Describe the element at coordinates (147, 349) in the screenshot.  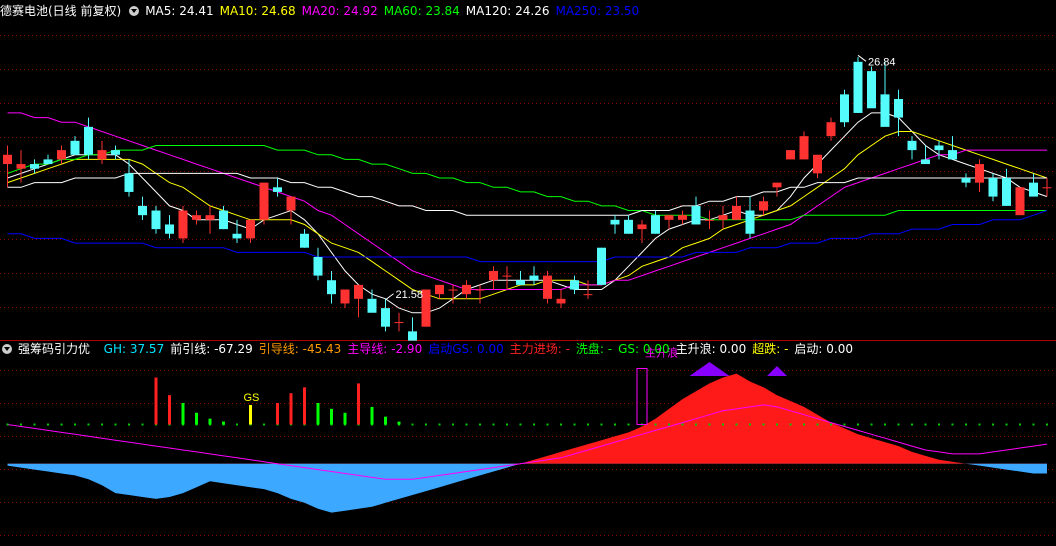
I see `sub-indicator-value: 37.57` at that location.